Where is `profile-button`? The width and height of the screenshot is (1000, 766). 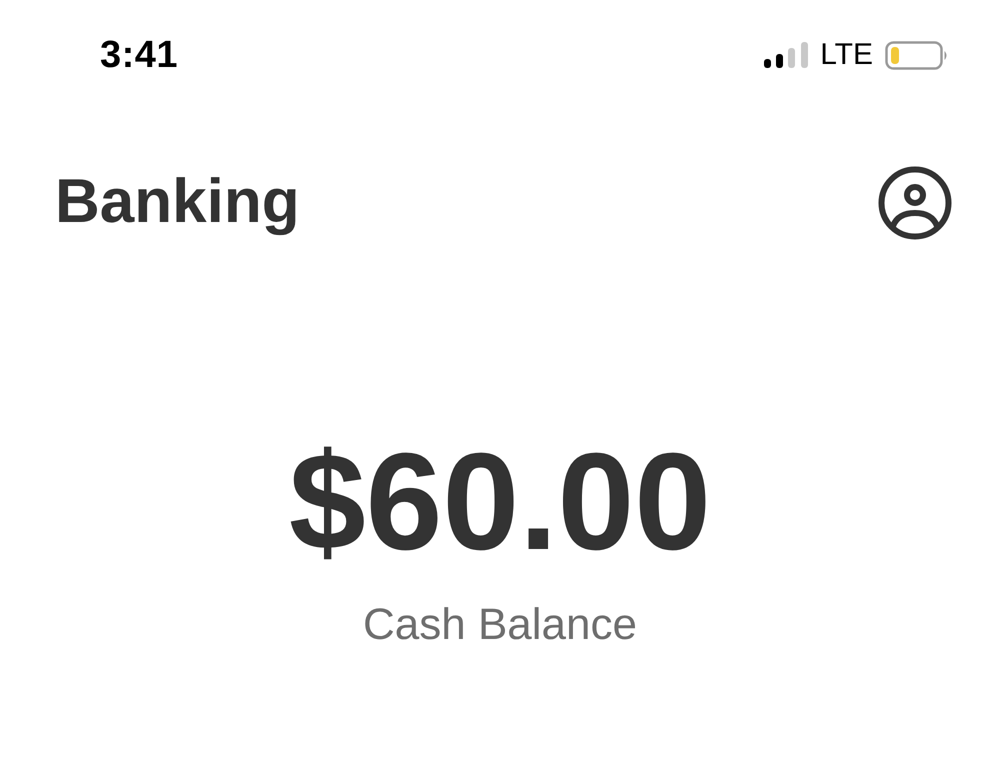
profile-button is located at coordinates (915, 202).